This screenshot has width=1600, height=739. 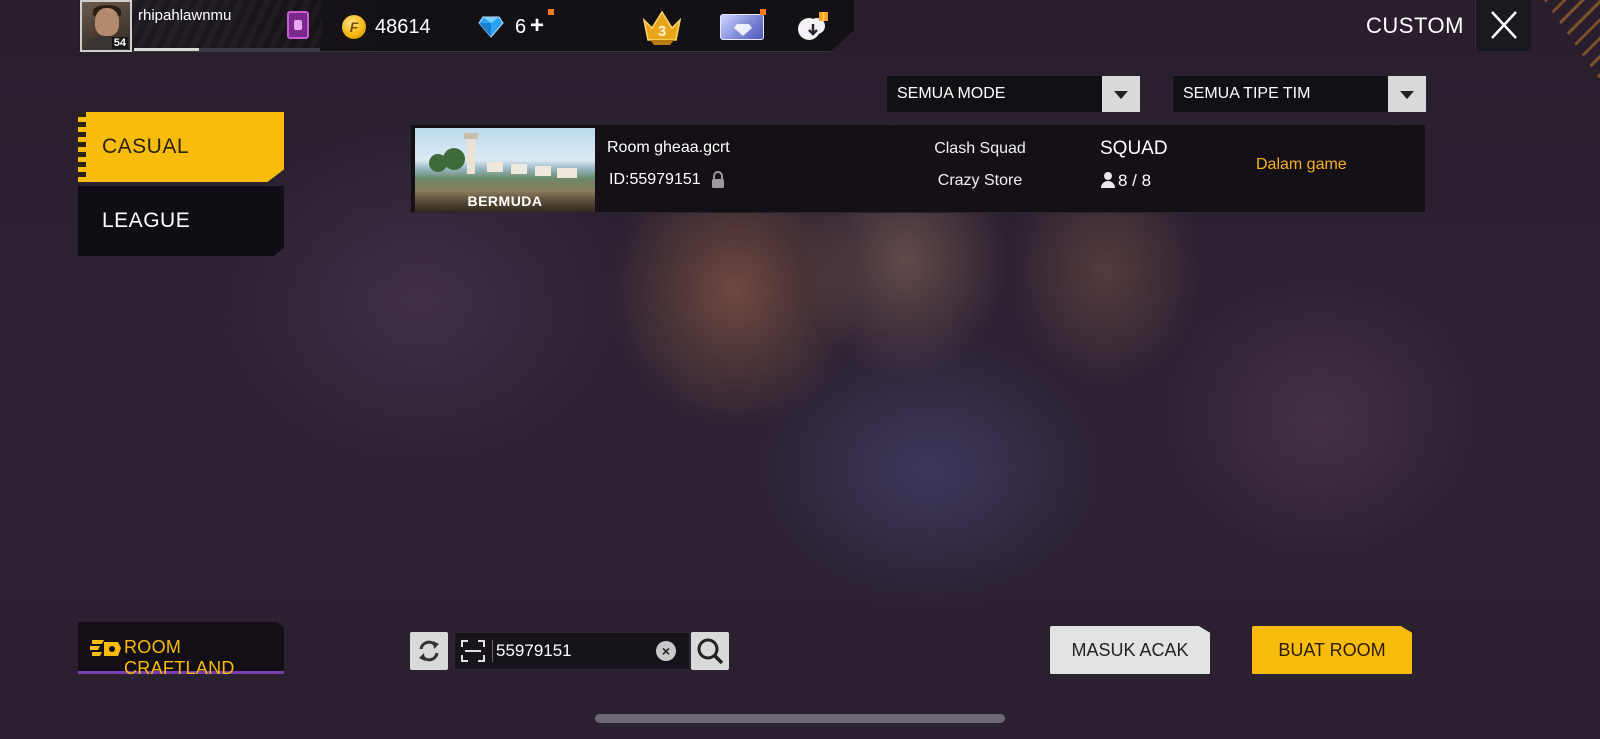 I want to click on team-type-filter-value: SEMUA TIPE TIM, so click(x=1247, y=93).